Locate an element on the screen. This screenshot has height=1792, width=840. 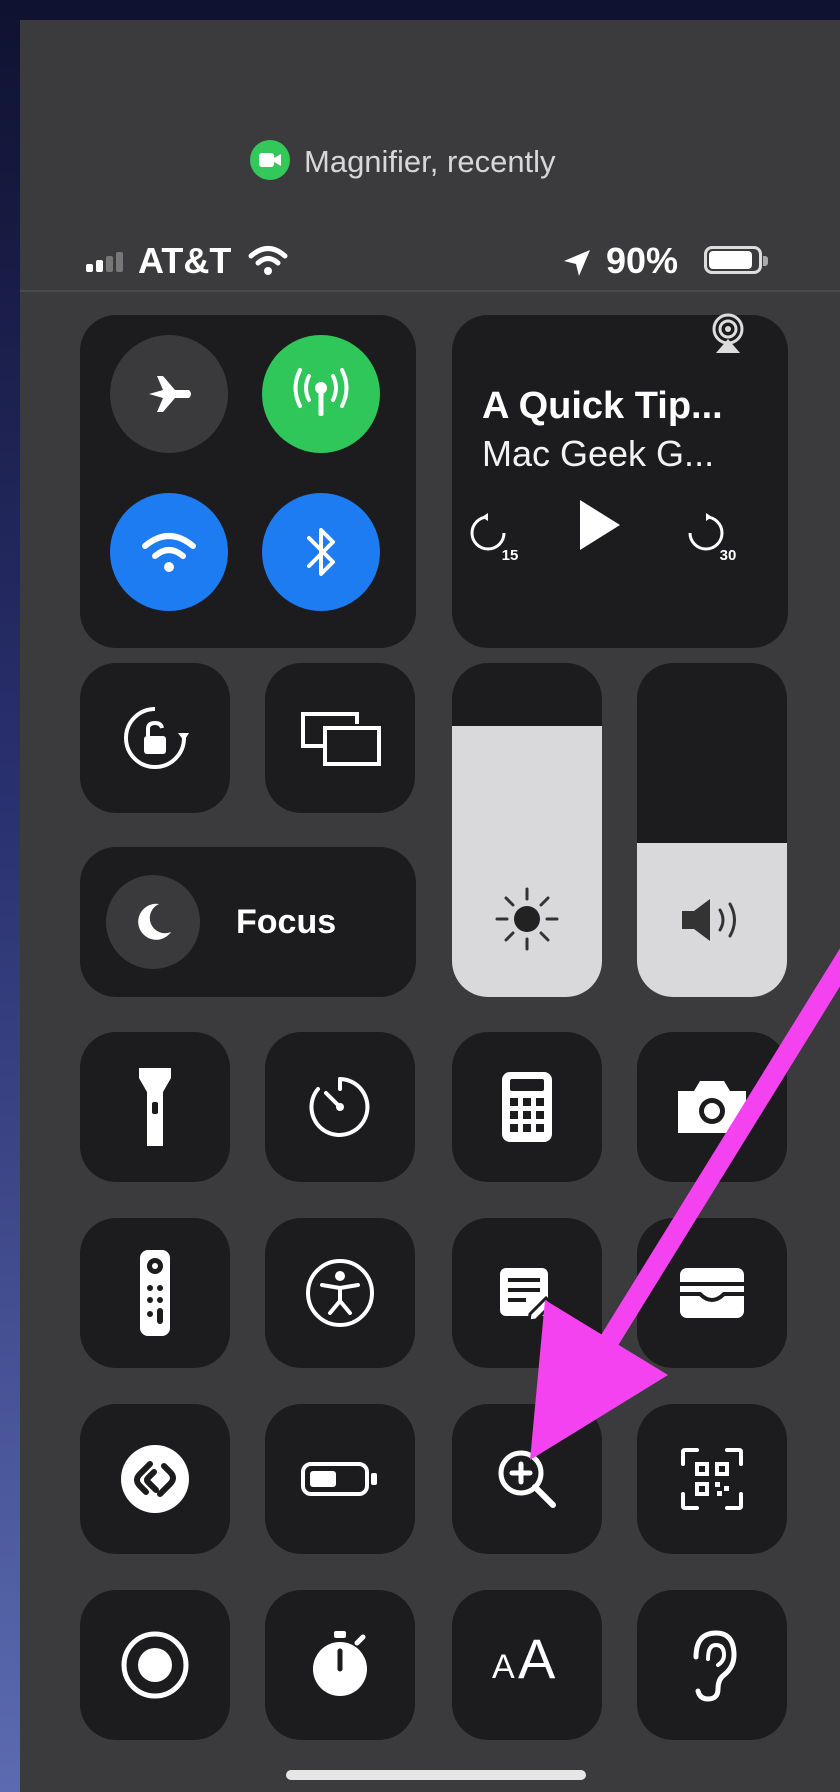
low-power-battery-icon is located at coordinates (339, 1479).